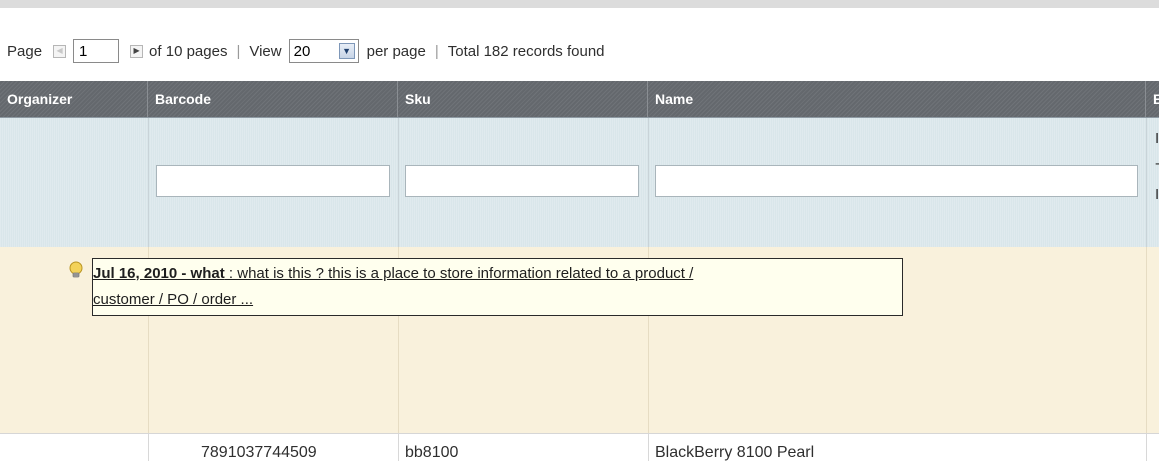 The height and width of the screenshot is (461, 1159). I want to click on view-label: View, so click(265, 51).